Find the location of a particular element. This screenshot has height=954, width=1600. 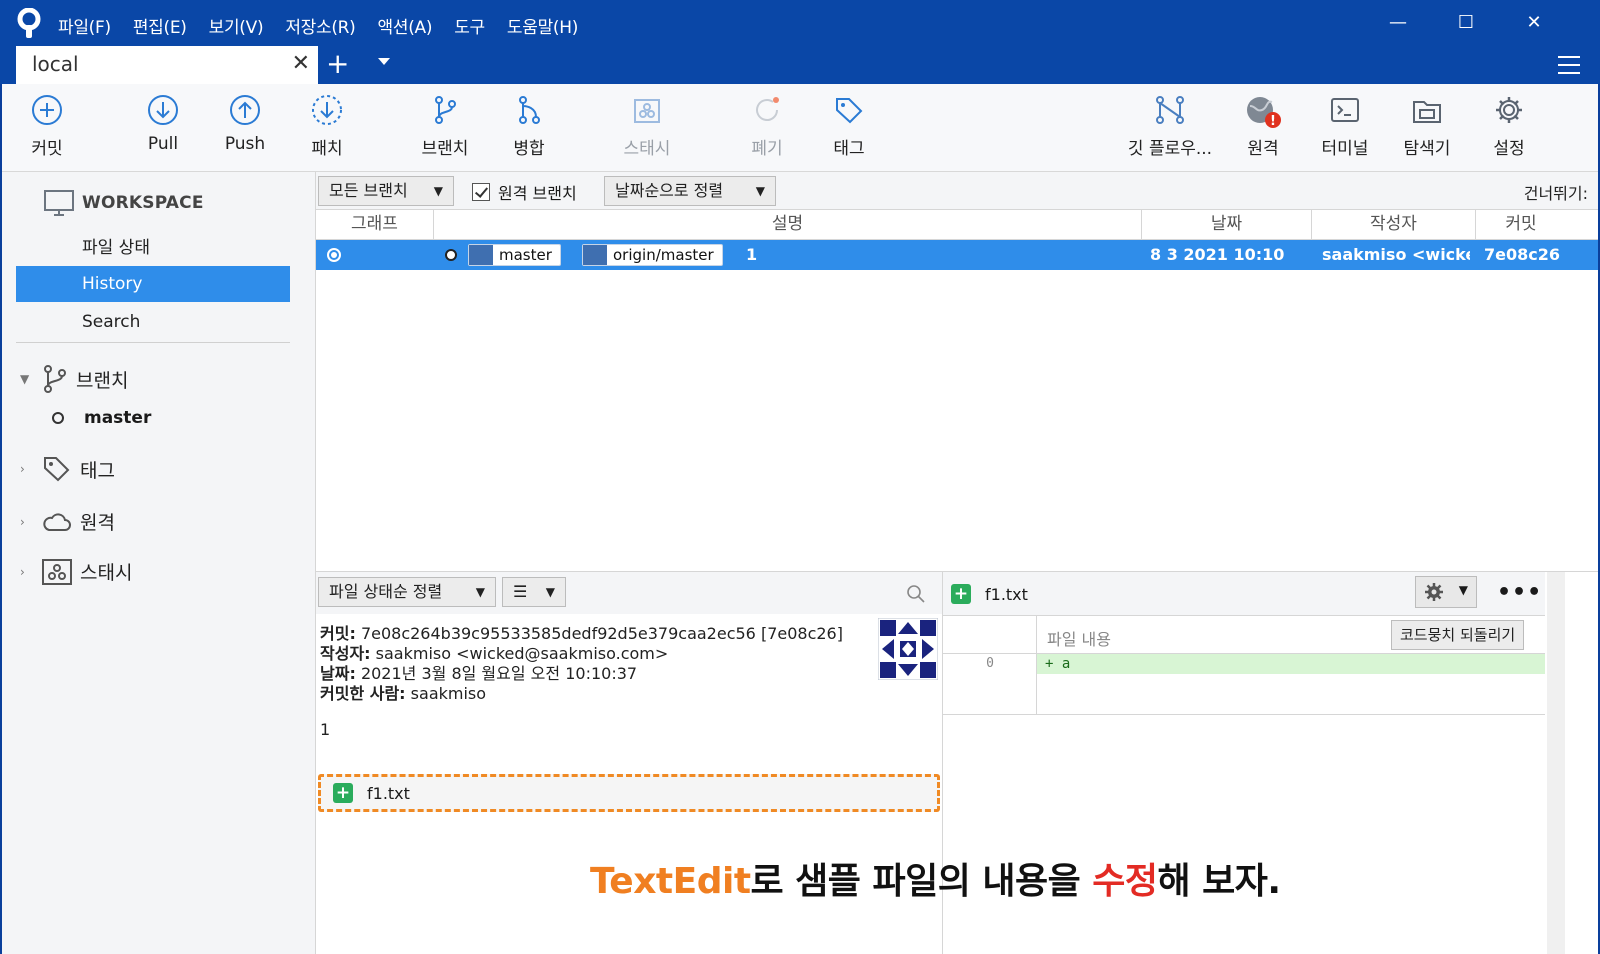

commit-date: 8 3 2021 10:10 is located at coordinates (1217, 254).